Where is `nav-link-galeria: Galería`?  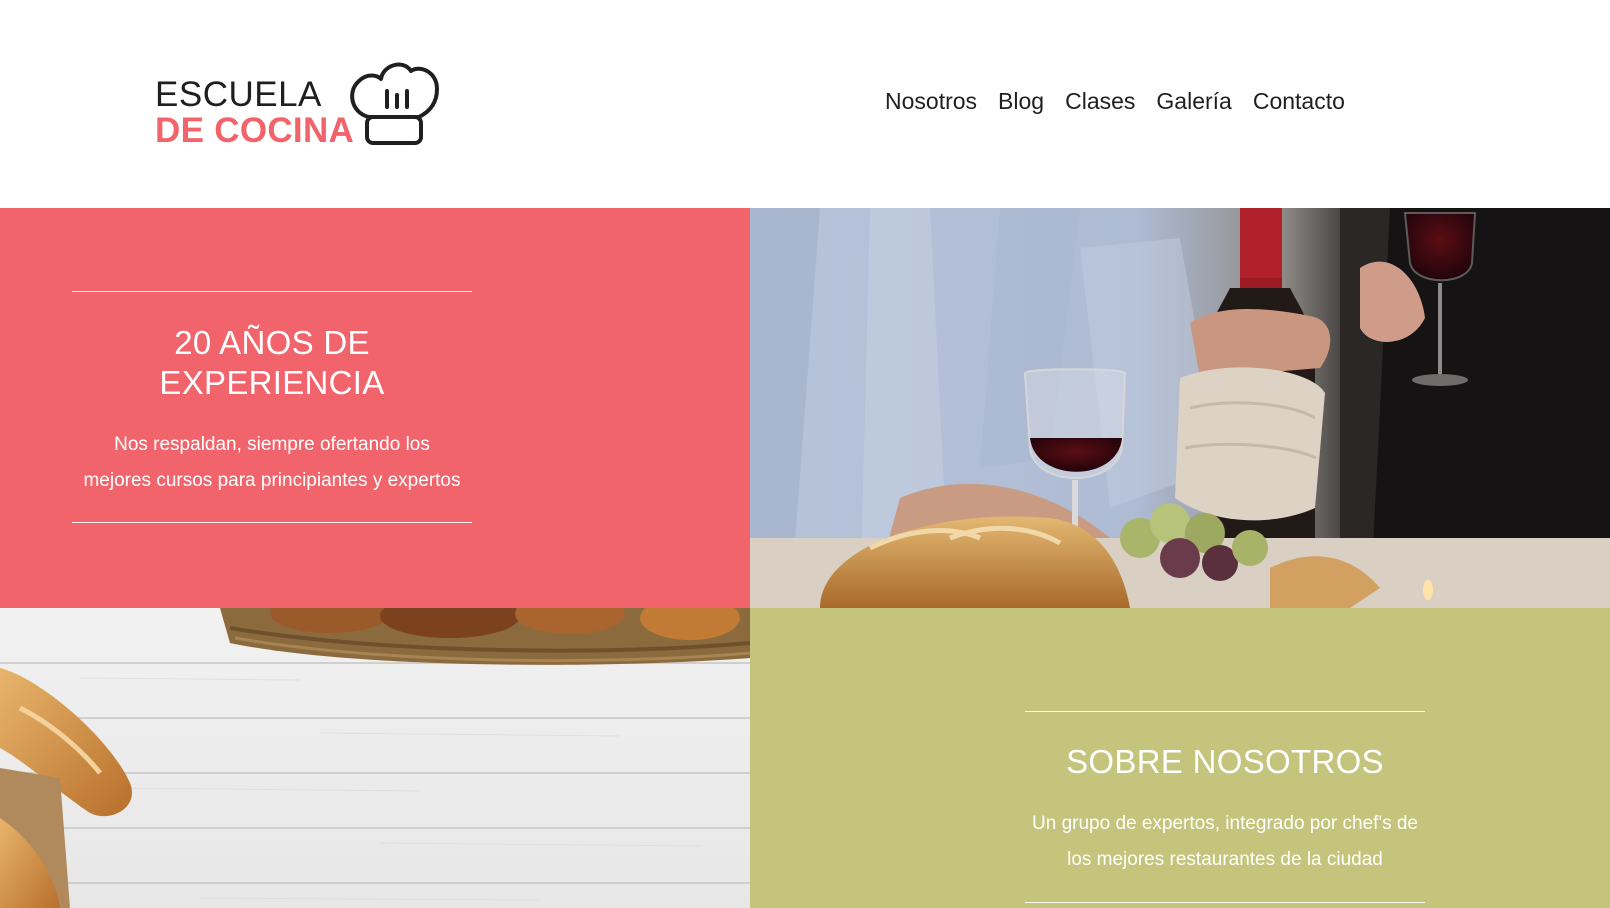
nav-link-galeria: Galería is located at coordinates (1193, 101).